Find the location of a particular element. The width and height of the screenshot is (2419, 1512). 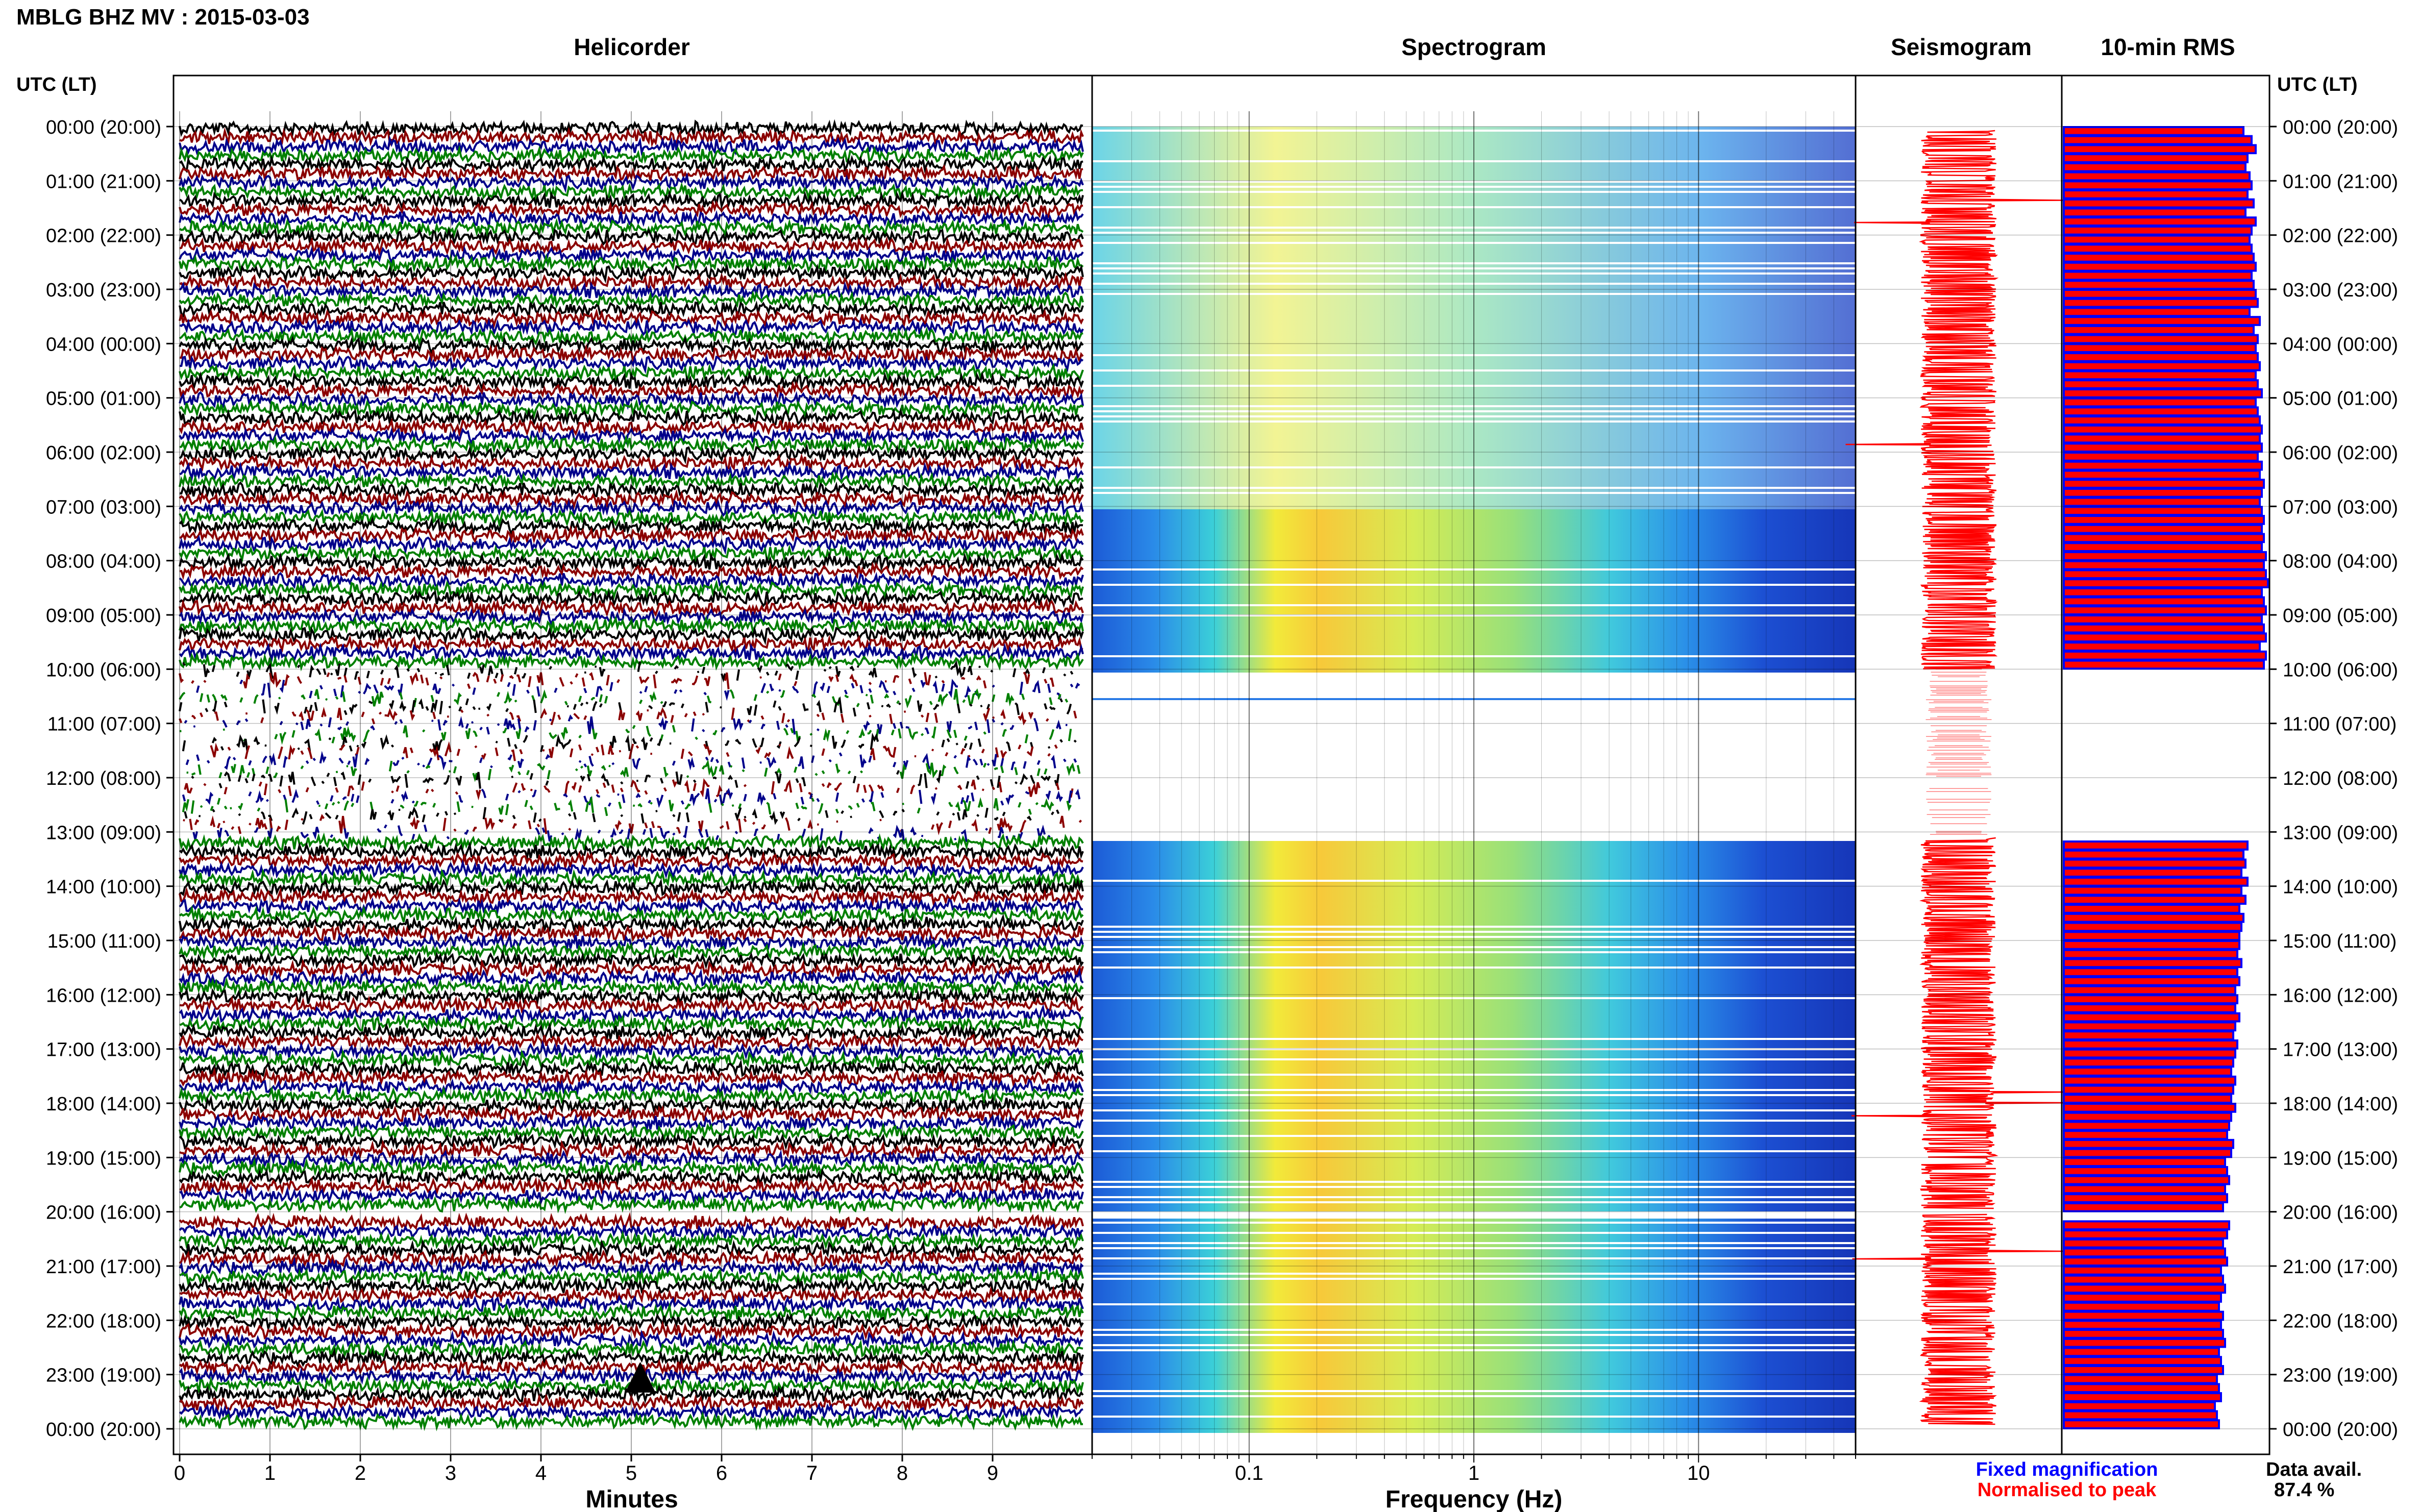

time-label-left: 07:00 (03:00) is located at coordinates (103, 507).